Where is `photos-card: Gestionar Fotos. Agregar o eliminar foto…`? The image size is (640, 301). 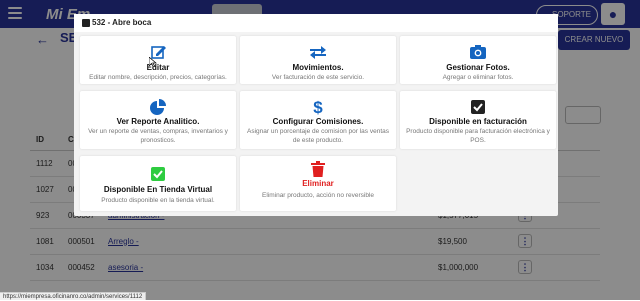 photos-card: Gestionar Fotos. Agregar o eliminar foto… is located at coordinates (478, 60).